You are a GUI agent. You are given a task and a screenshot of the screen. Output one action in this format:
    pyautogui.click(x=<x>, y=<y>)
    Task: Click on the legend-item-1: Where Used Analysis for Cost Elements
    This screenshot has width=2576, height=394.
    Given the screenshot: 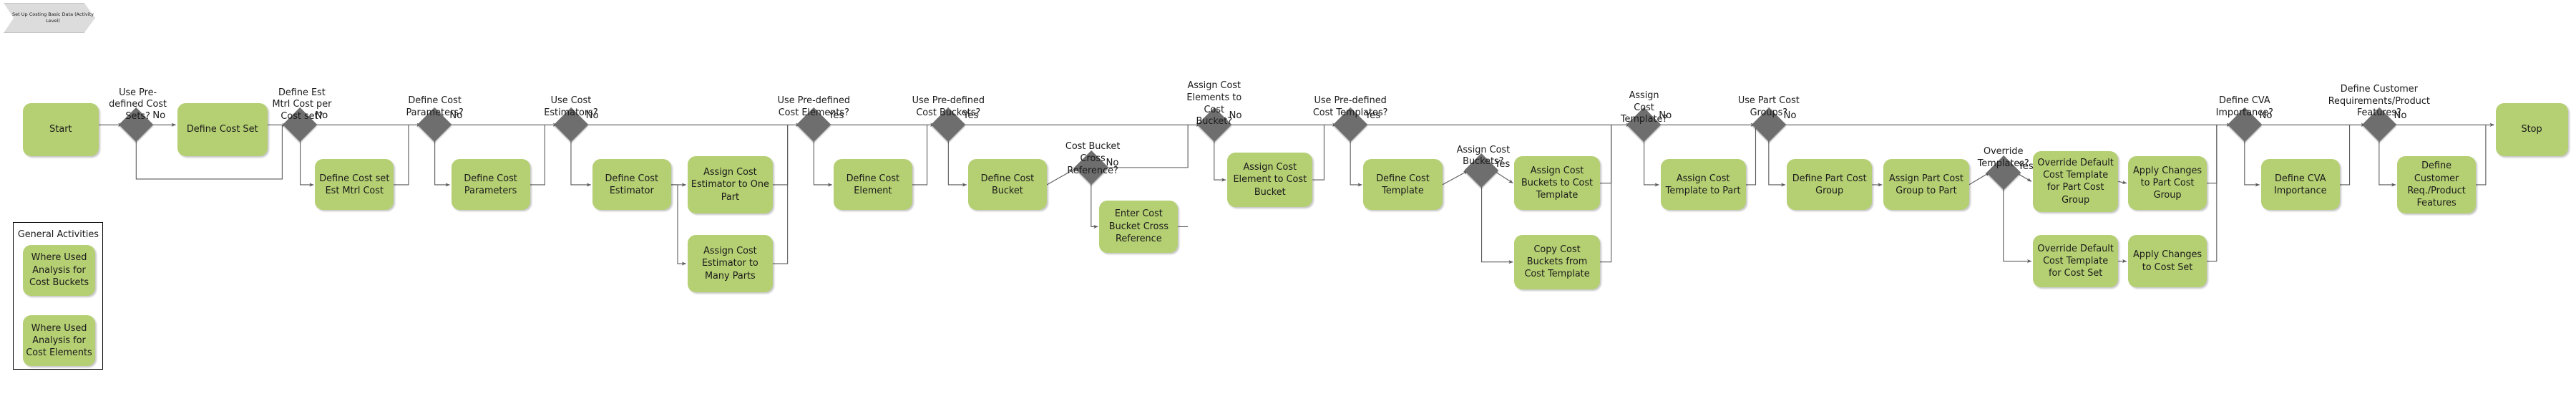 What is the action you would take?
    pyautogui.click(x=59, y=341)
    